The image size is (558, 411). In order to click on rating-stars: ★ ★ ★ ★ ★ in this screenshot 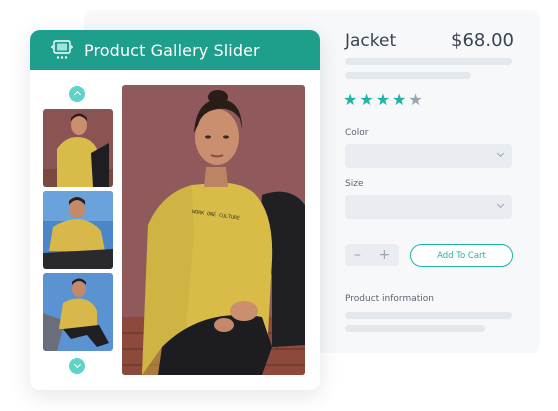, I will do `click(383, 100)`.